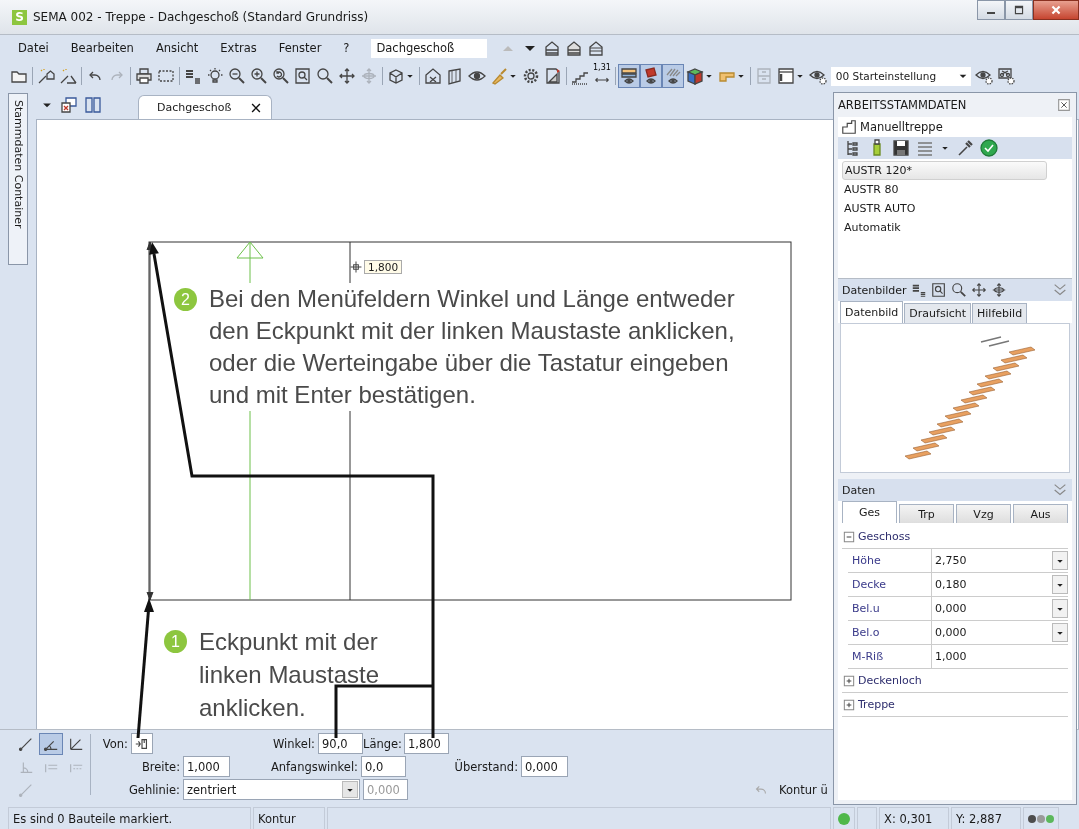 The height and width of the screenshot is (829, 1079). What do you see at coordinates (938, 313) in the screenshot?
I see `tab: Draufsicht` at bounding box center [938, 313].